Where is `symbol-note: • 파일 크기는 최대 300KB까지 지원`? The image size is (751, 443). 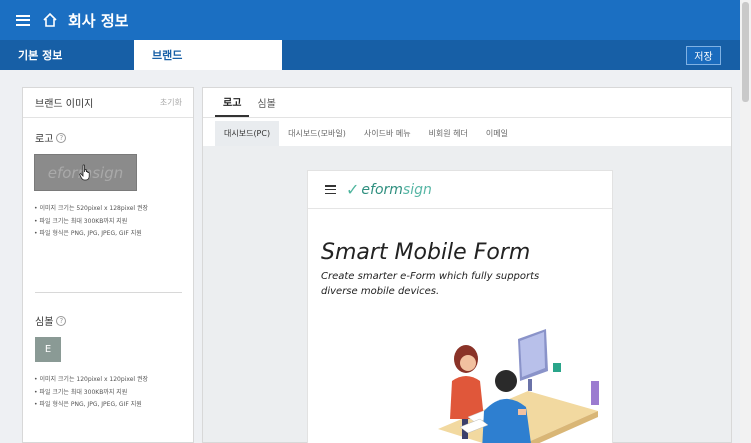
symbol-note: • 파일 크기는 최대 300KB까지 지원 is located at coordinates (81, 392).